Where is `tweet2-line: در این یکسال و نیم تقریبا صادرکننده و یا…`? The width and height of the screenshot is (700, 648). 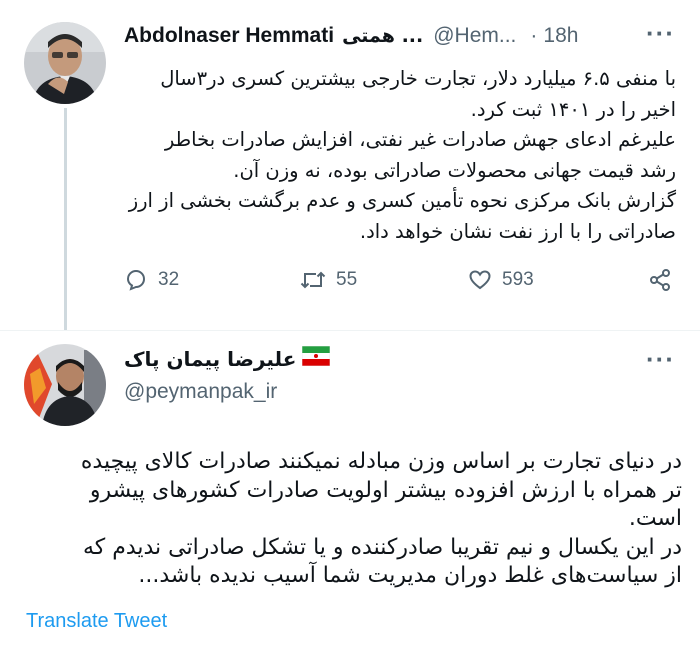 tweet2-line: در این یکسال و نیم تقریبا صادرکننده و یا… is located at coordinates (382, 547).